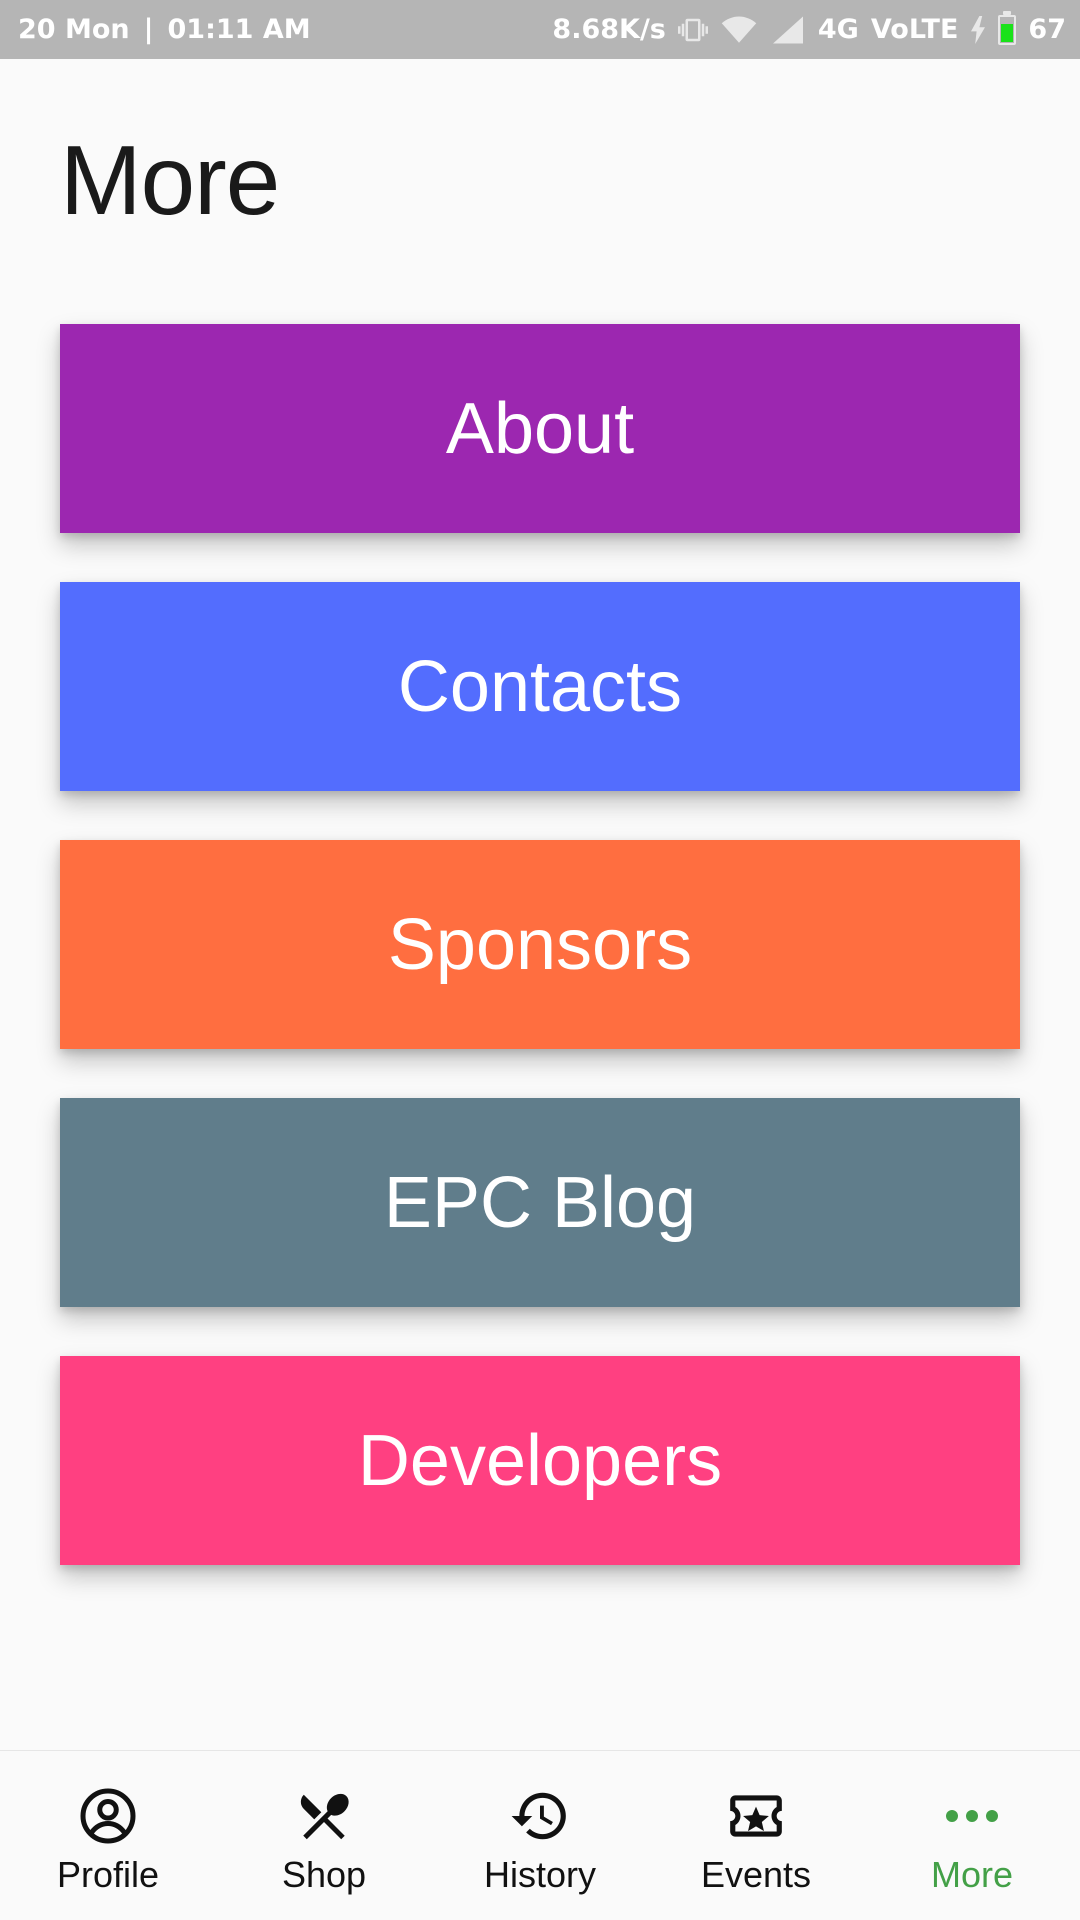 The height and width of the screenshot is (1920, 1080). What do you see at coordinates (108, 1816) in the screenshot?
I see `account-circle-icon` at bounding box center [108, 1816].